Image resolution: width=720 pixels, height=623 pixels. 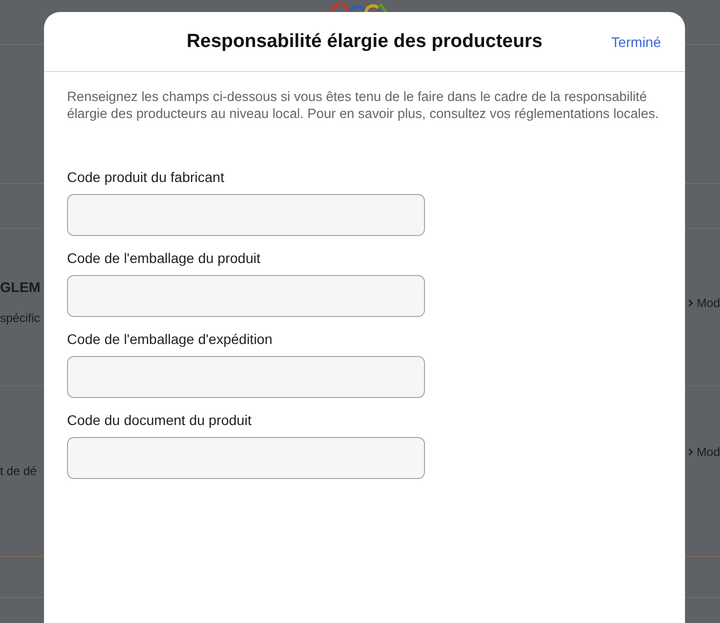 What do you see at coordinates (170, 339) in the screenshot?
I see `field-label: Code de l'emballage d'expédition` at bounding box center [170, 339].